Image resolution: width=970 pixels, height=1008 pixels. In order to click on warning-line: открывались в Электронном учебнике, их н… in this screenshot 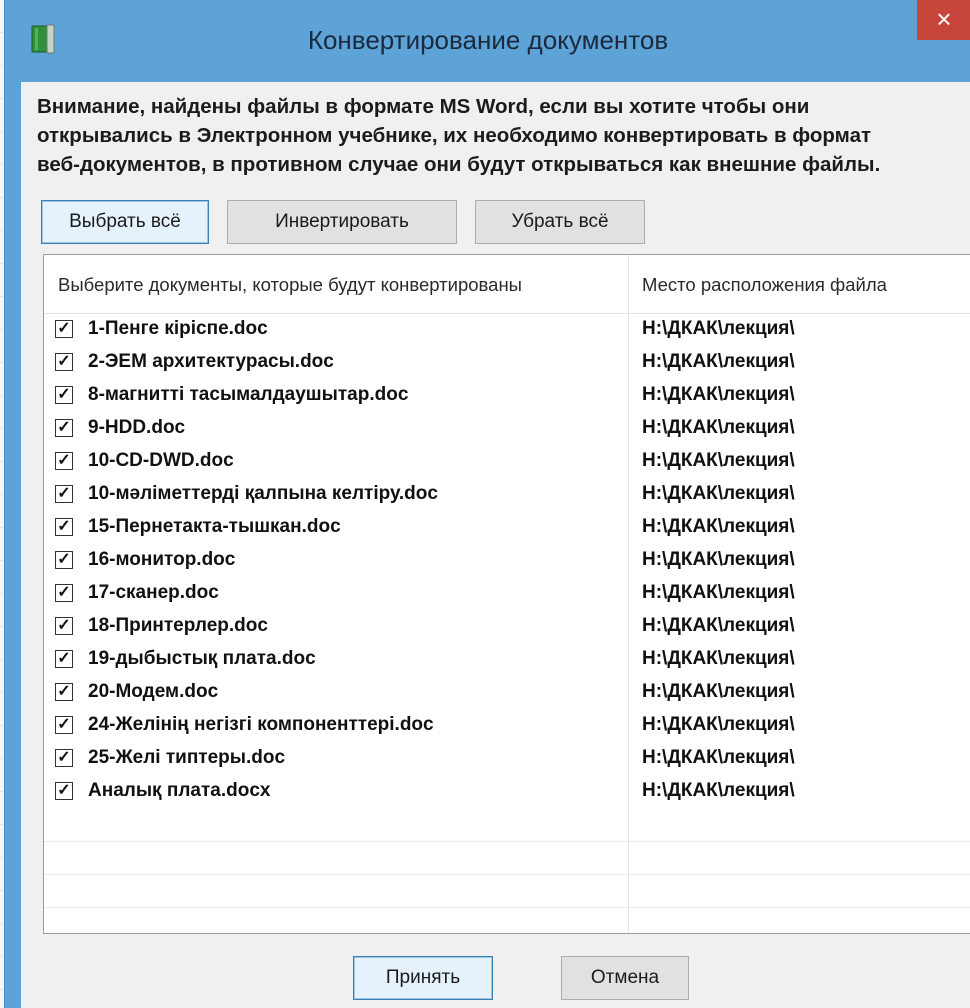, I will do `click(454, 135)`.